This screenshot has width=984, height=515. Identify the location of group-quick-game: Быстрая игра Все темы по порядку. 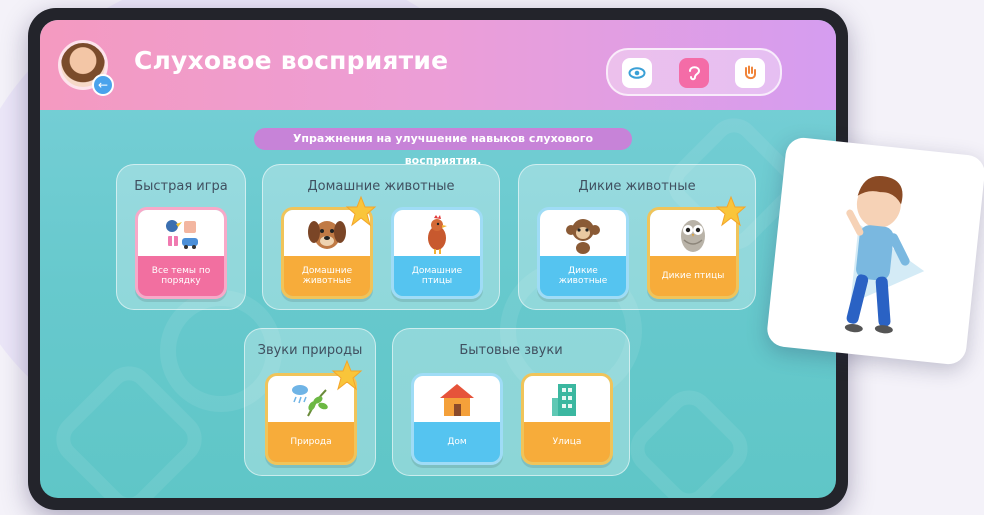
(181, 237).